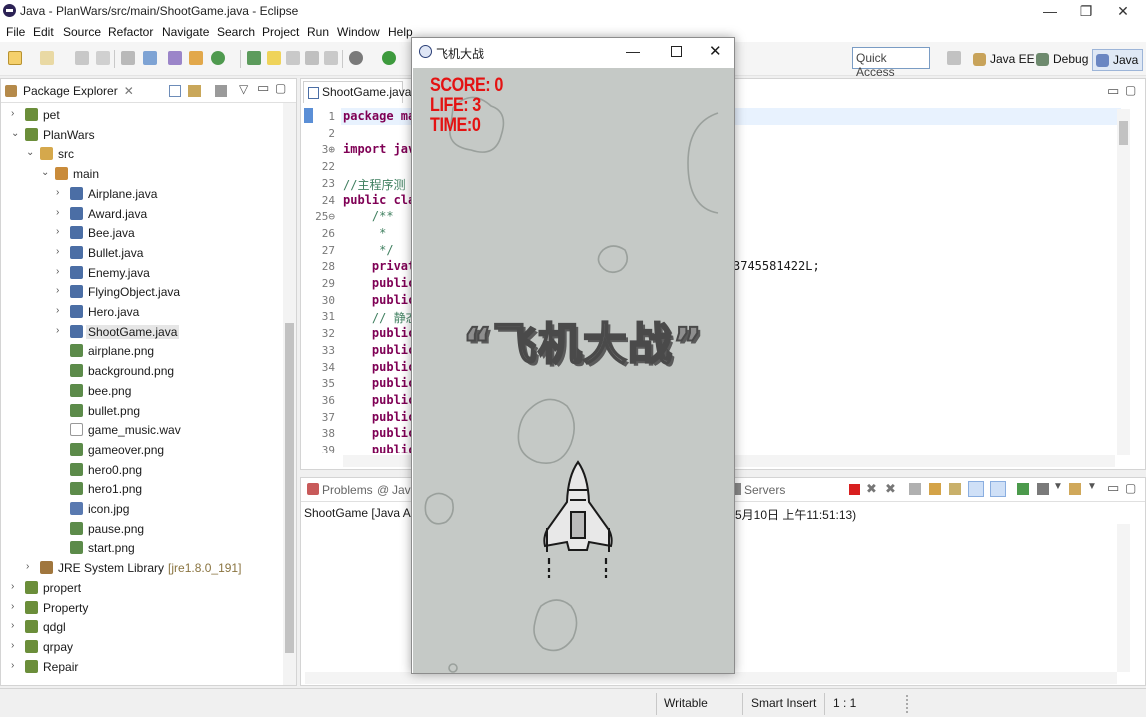  I want to click on open-perspective-icon, so click(954, 58).